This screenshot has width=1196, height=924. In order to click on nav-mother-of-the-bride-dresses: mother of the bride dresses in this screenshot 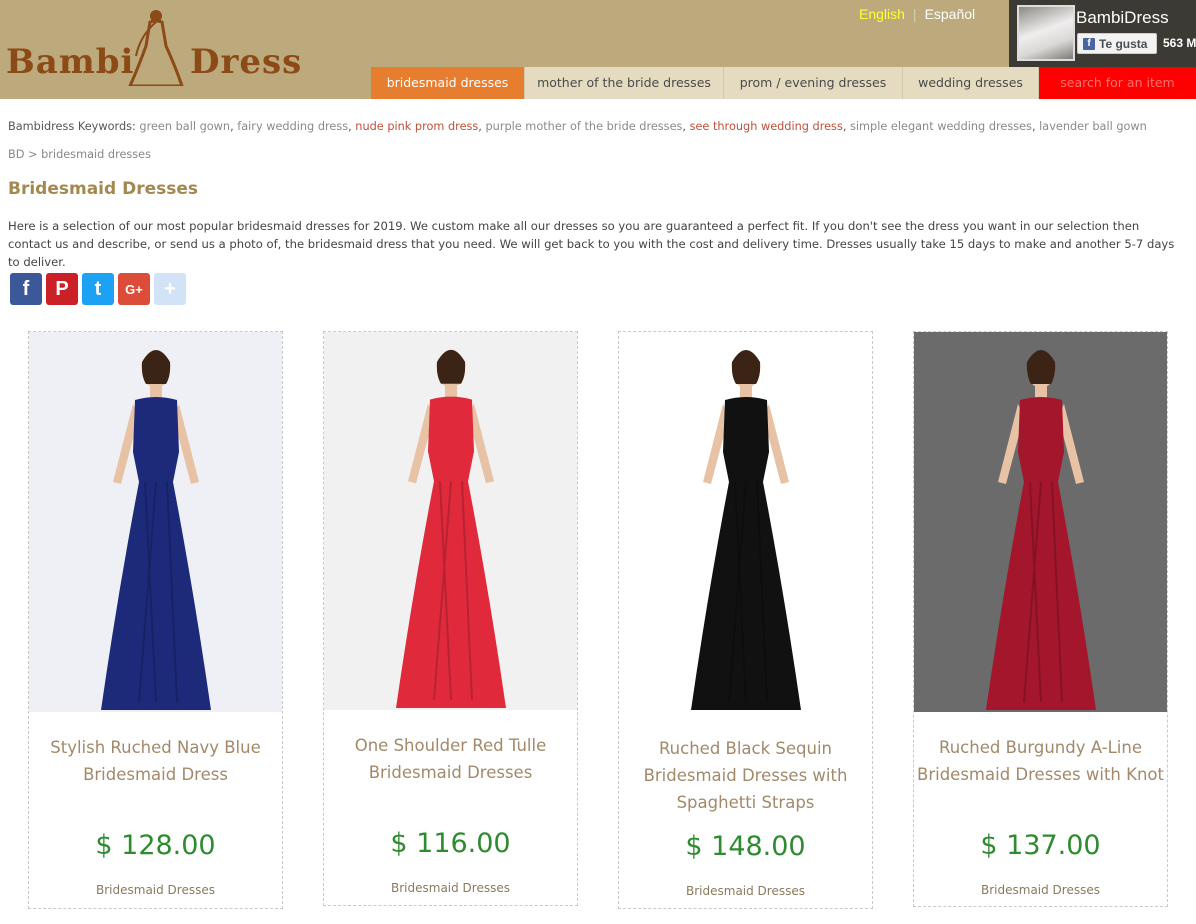, I will do `click(623, 83)`.